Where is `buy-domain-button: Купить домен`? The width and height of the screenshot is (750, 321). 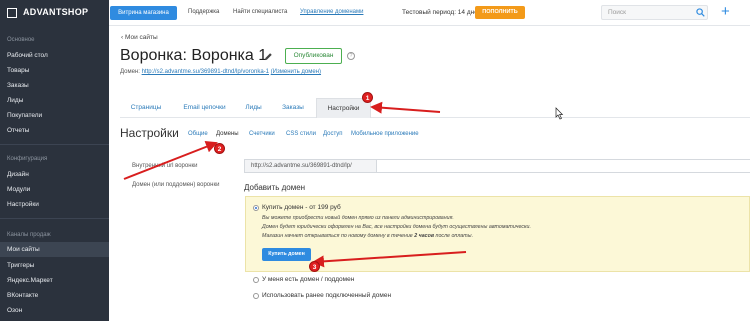 buy-domain-button: Купить домен is located at coordinates (286, 254).